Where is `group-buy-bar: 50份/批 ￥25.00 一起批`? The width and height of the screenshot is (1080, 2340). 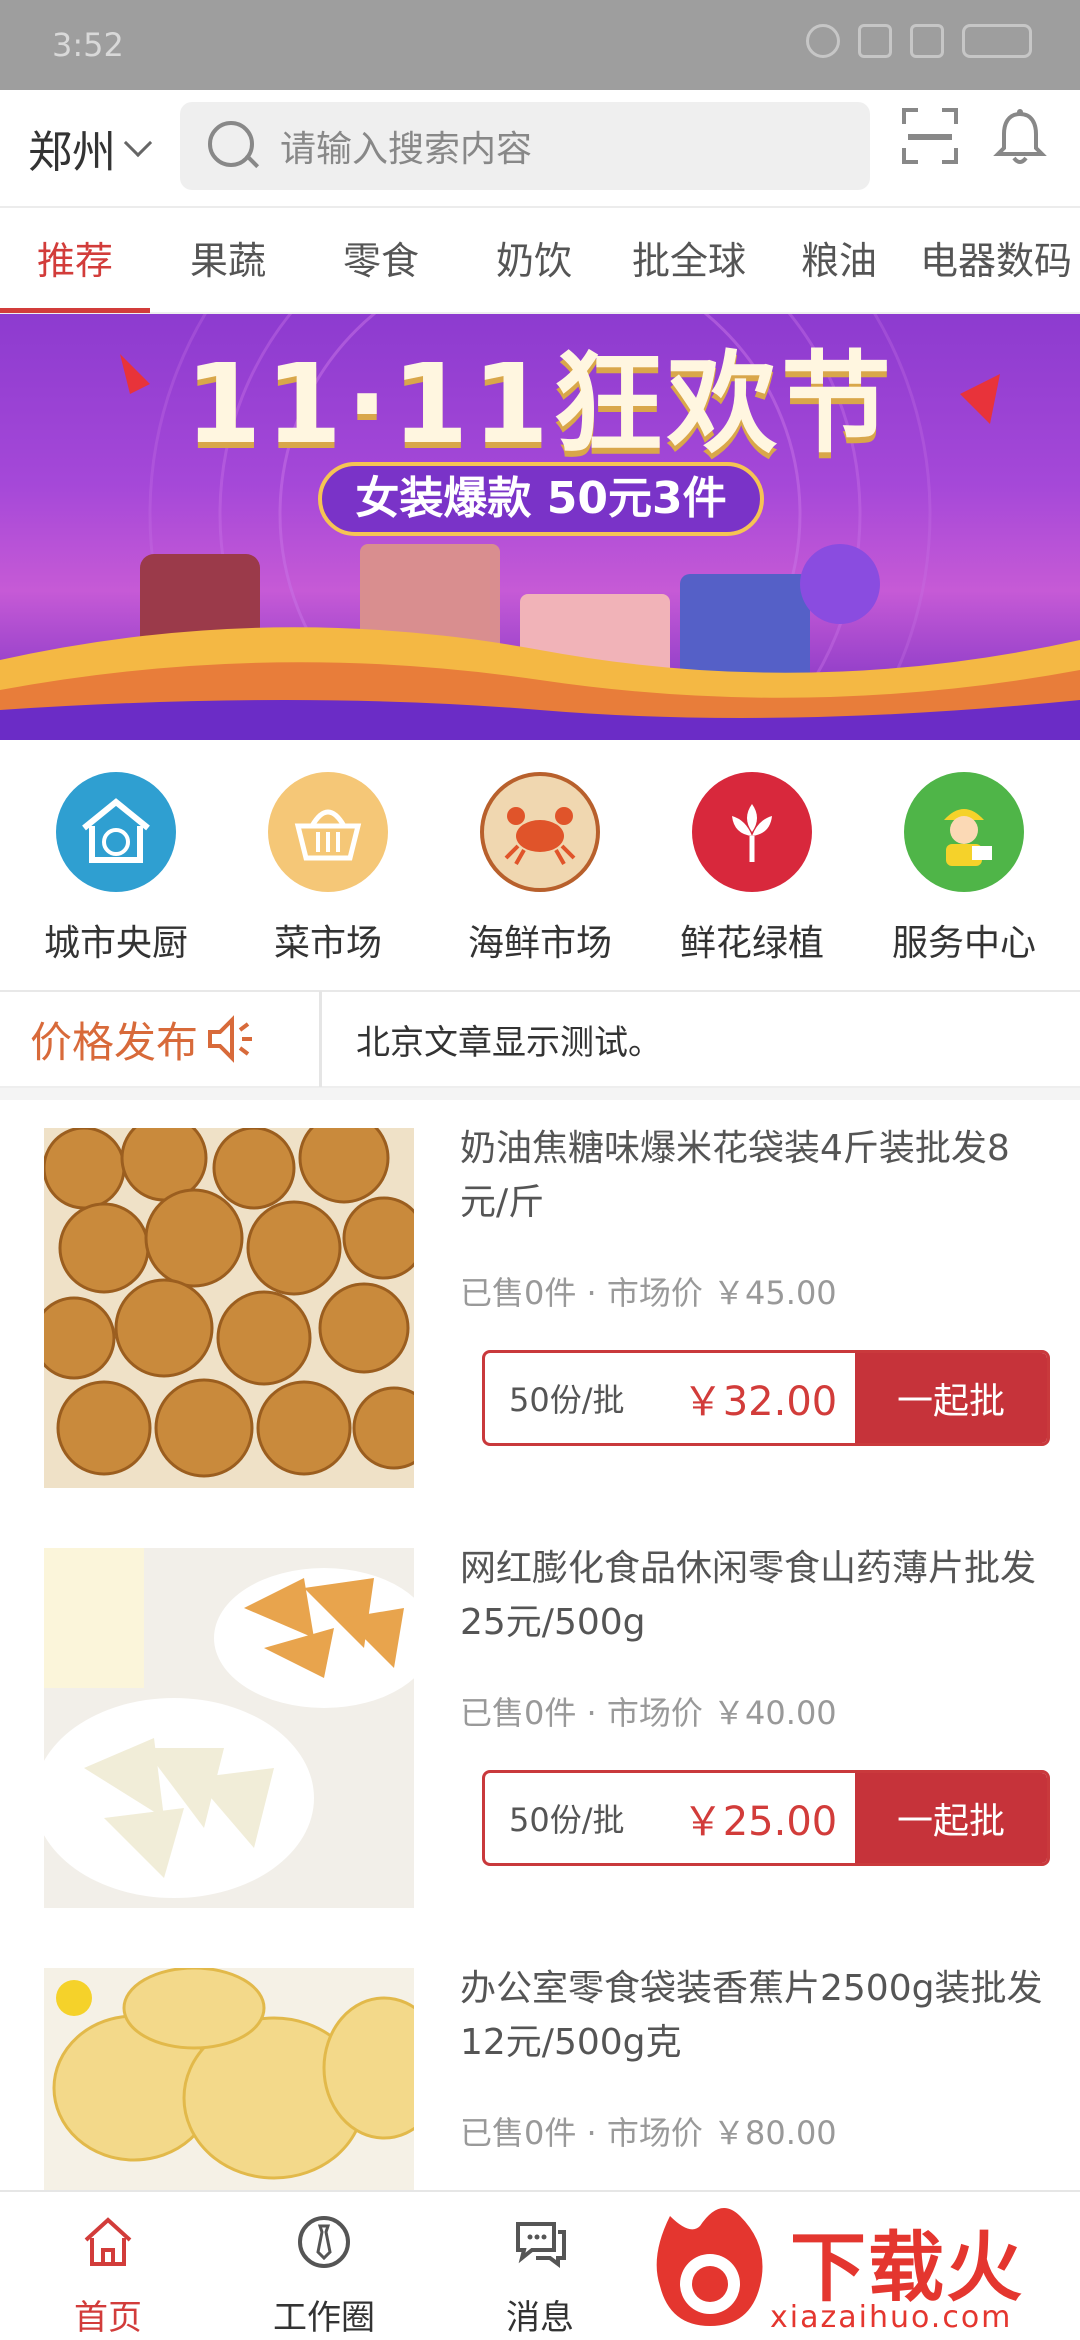
group-buy-bar: 50份/批 ￥25.00 一起批 is located at coordinates (766, 1818).